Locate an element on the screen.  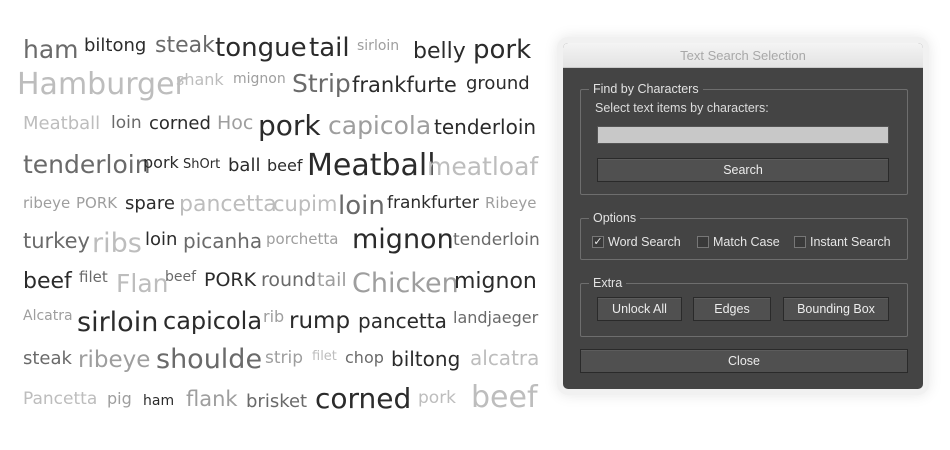
unlock-all-label: Unlock All is located at coordinates (639, 309).